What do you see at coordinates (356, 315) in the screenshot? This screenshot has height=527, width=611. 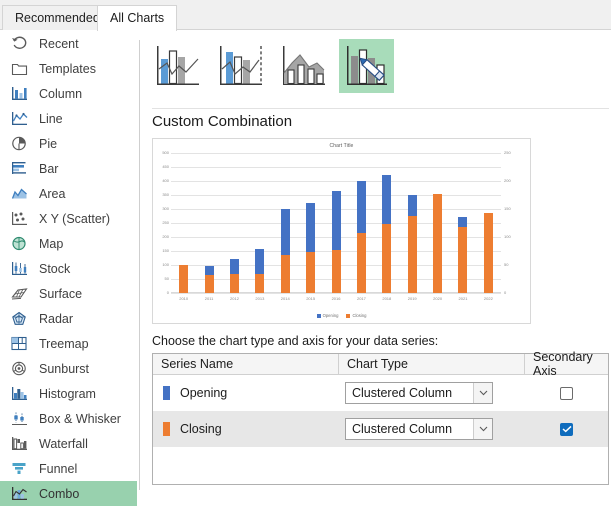 I see `chart-legend-item: Closing` at bounding box center [356, 315].